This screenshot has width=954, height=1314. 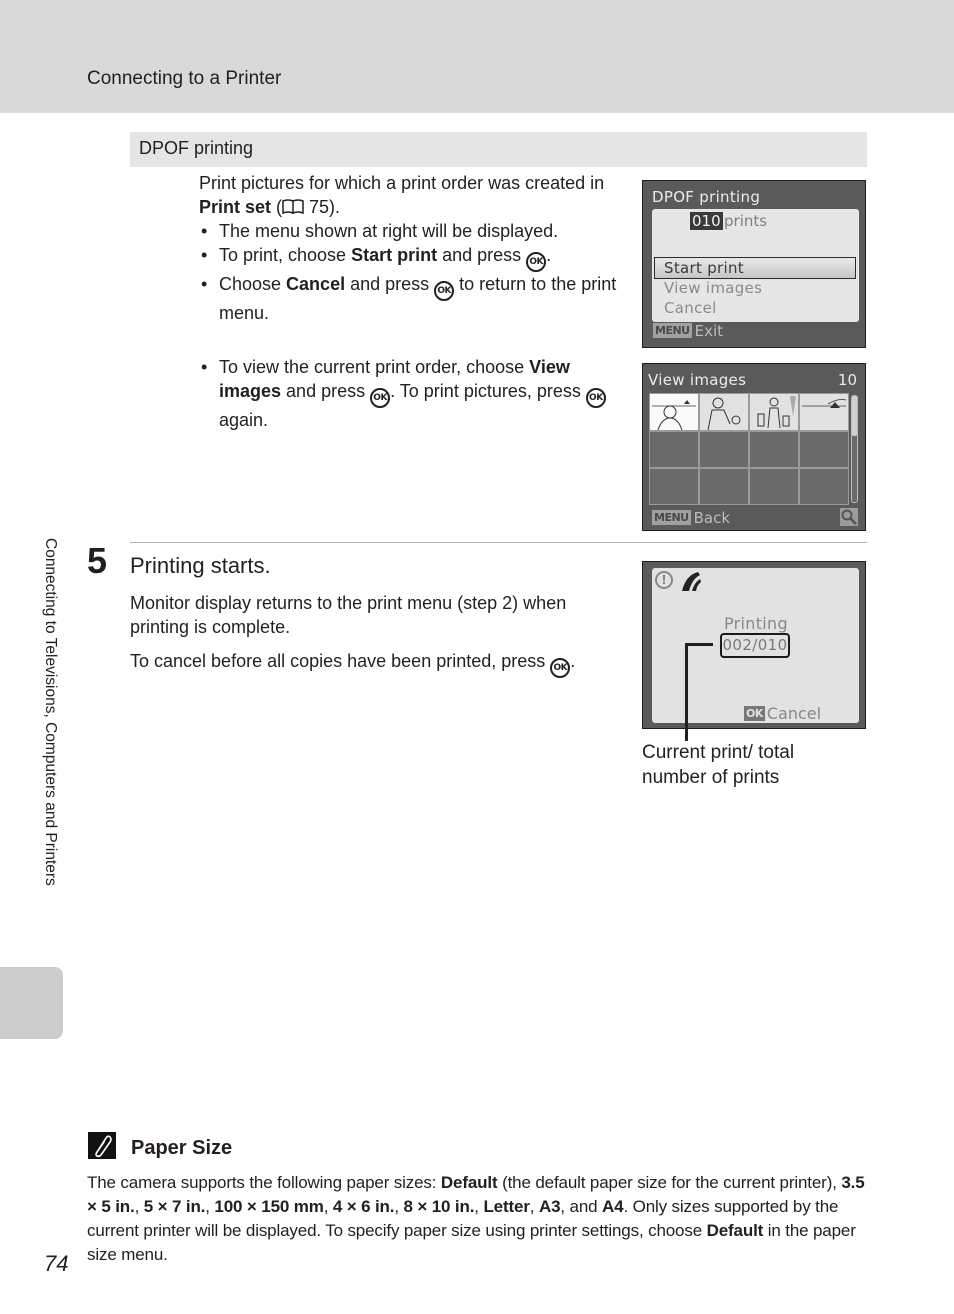 What do you see at coordinates (613, 1206) in the screenshot?
I see `note-bold-term: A4` at bounding box center [613, 1206].